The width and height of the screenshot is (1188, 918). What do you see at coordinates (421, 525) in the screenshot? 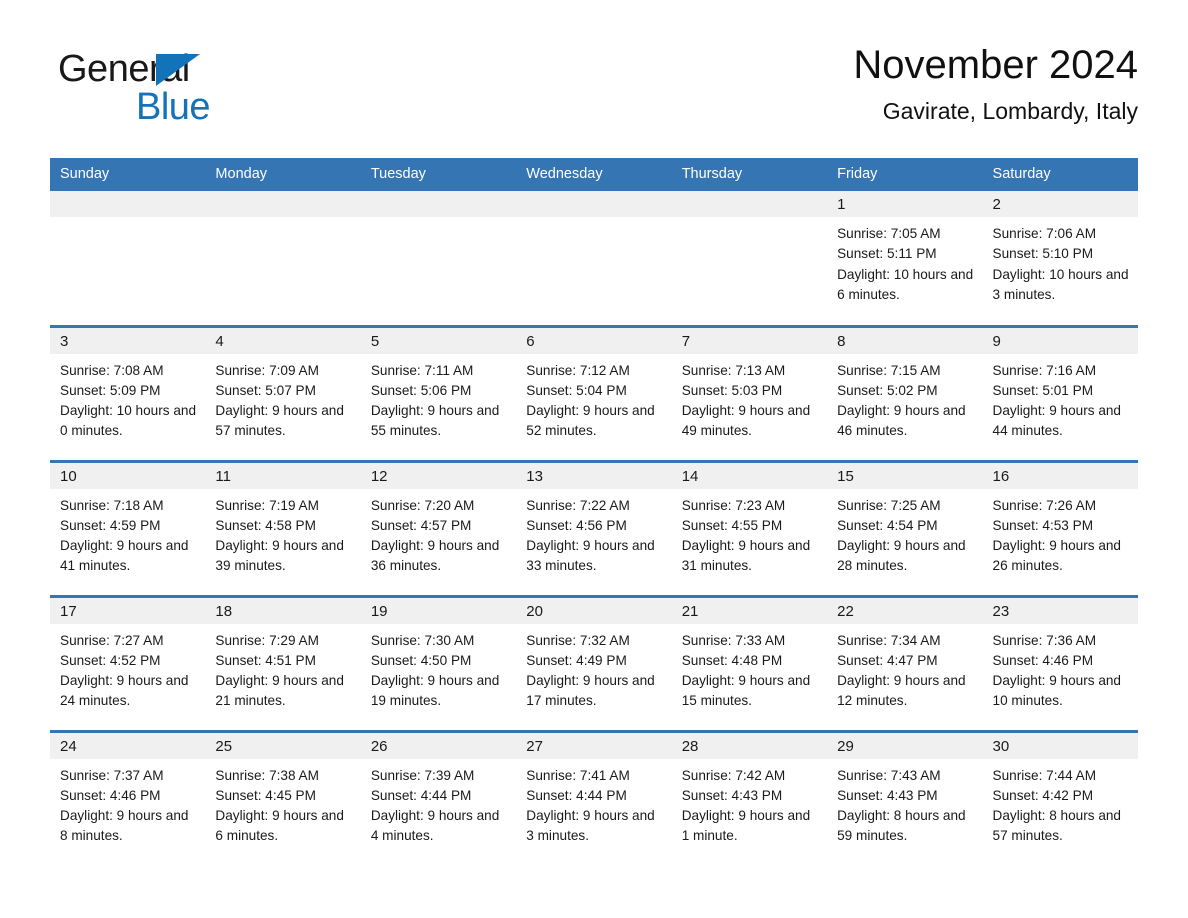
I see `sunset-text: Sunset: 4:57 PM` at bounding box center [421, 525].